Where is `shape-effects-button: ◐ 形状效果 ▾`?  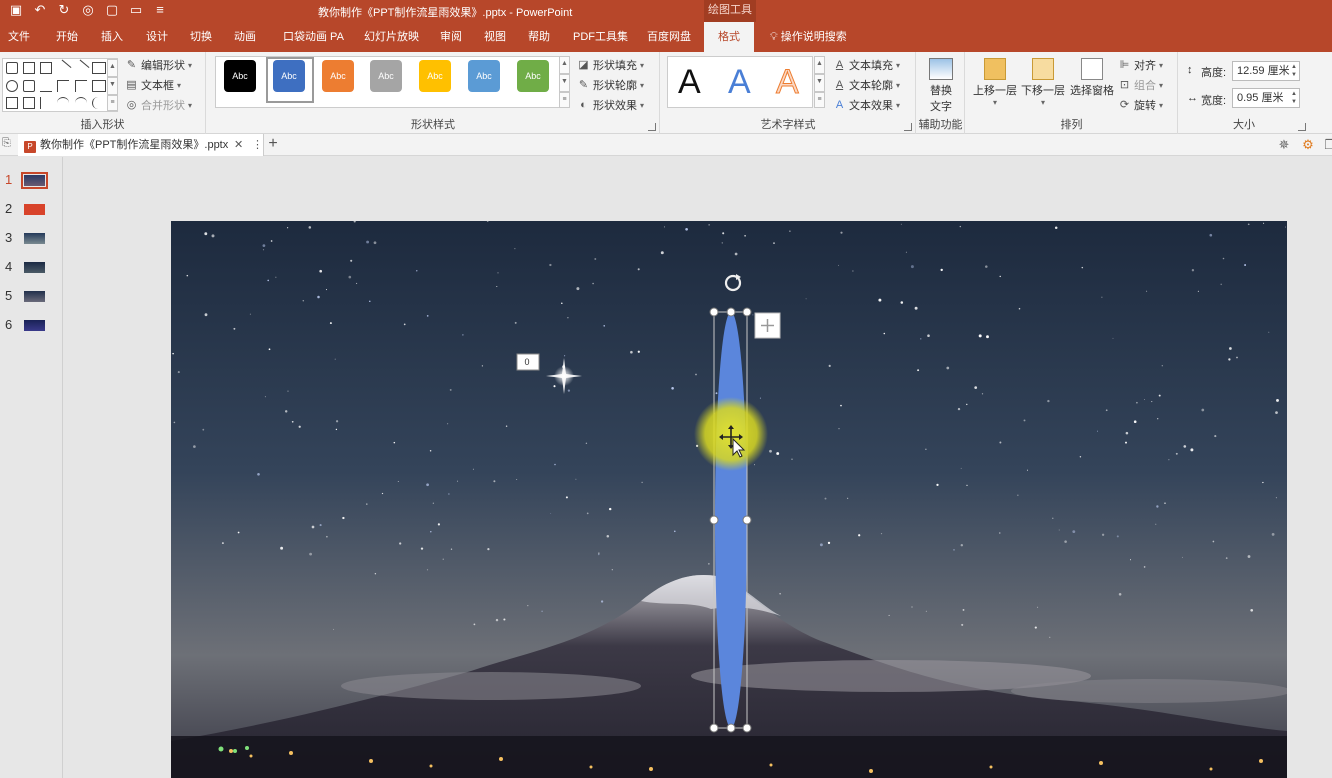
shape-effects-button: ◐ 形状效果 ▾ is located at coordinates (610, 105).